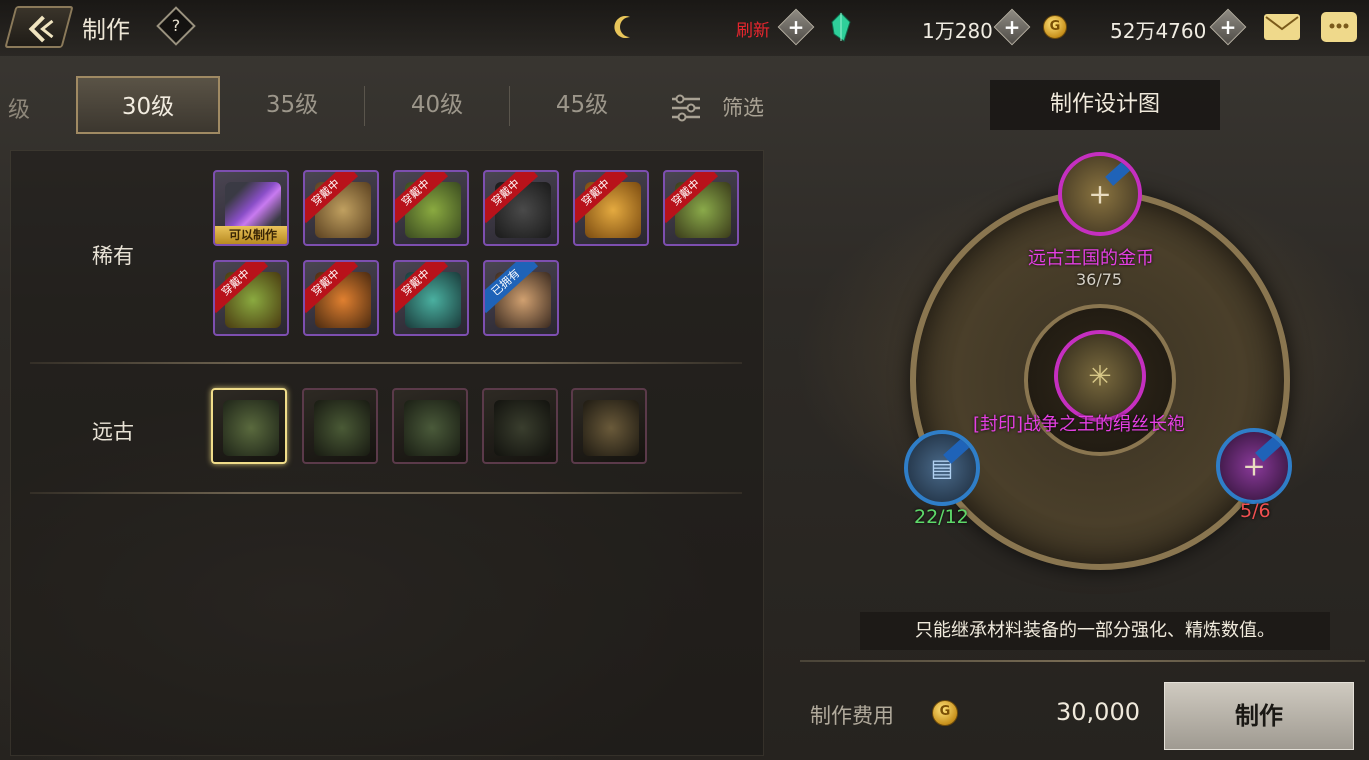 The height and width of the screenshot is (760, 1369). I want to click on leggings-item-icon, so click(432, 428).